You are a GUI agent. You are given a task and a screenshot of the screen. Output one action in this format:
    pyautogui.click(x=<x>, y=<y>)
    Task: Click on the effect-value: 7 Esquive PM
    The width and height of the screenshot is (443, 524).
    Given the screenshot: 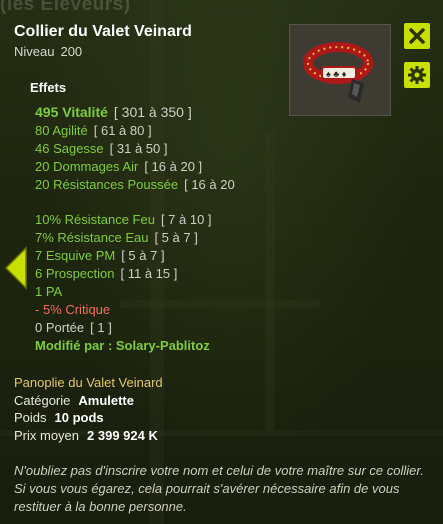 What is the action you would take?
    pyautogui.click(x=75, y=255)
    